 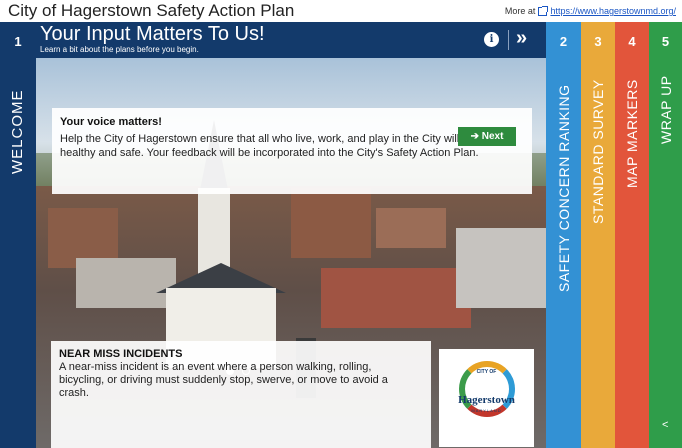 What do you see at coordinates (18, 235) in the screenshot?
I see `tab-welcome: 1 WELCOME` at bounding box center [18, 235].